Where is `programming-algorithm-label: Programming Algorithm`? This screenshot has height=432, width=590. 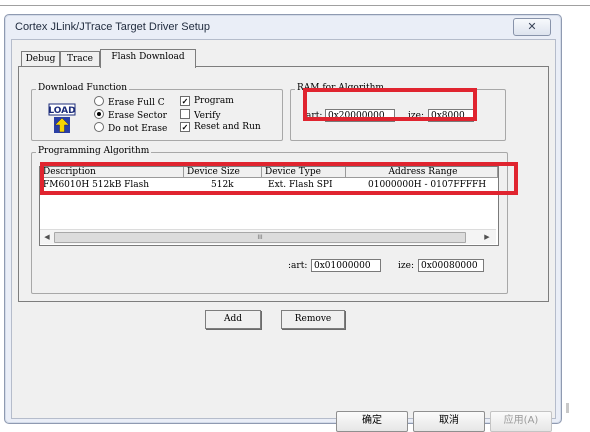
programming-algorithm-label: Programming Algorithm is located at coordinates (94, 151).